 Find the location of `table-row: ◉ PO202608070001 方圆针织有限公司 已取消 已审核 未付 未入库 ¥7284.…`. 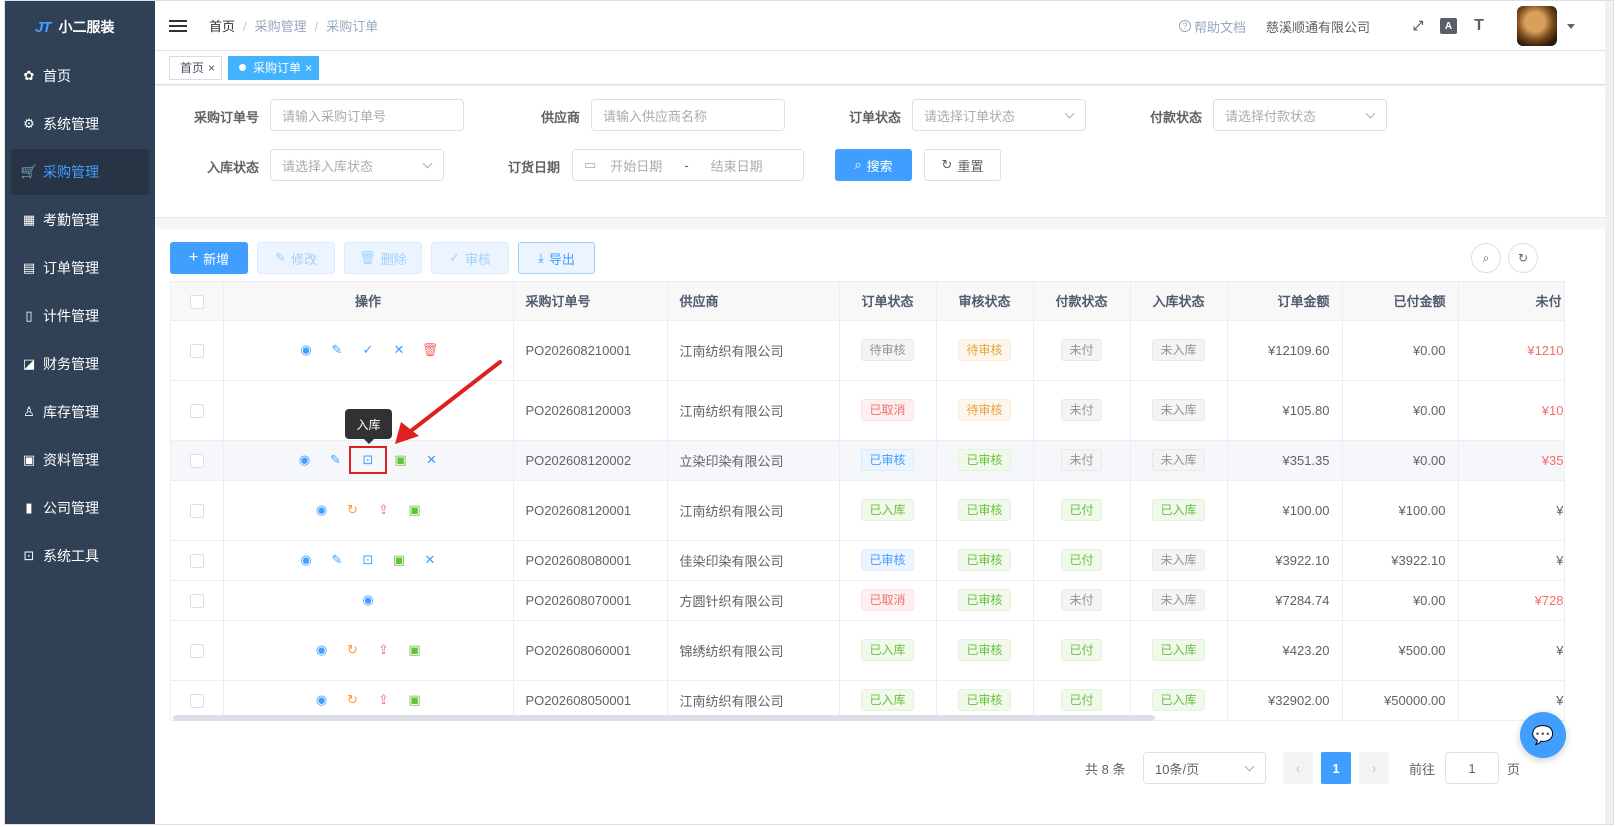

table-row: ◉ PO202608070001 方圆针织有限公司 已取消 已审核 未付 未入库 ¥7284.… is located at coordinates (867, 600).